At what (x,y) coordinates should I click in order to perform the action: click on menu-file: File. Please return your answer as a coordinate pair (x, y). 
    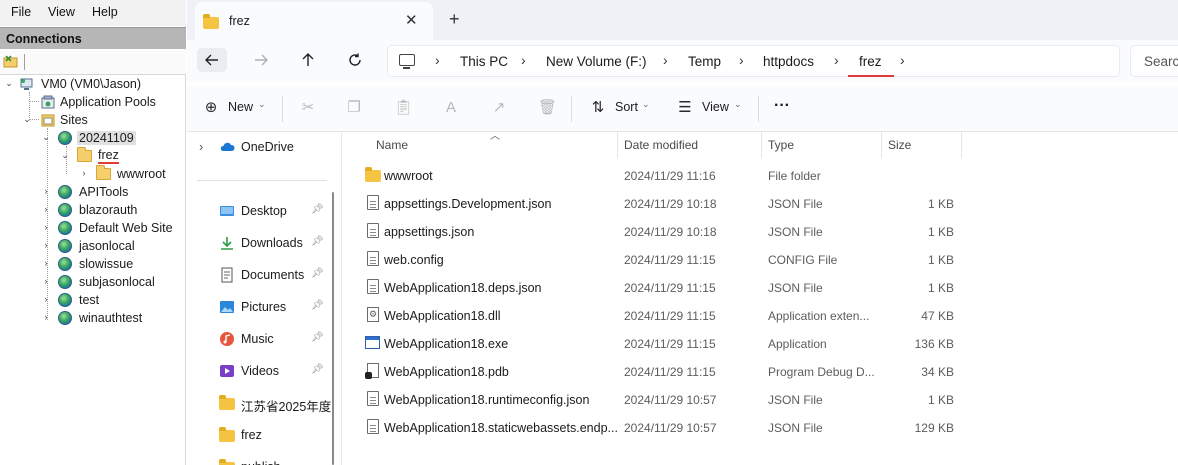
    Looking at the image, I should click on (21, 12).